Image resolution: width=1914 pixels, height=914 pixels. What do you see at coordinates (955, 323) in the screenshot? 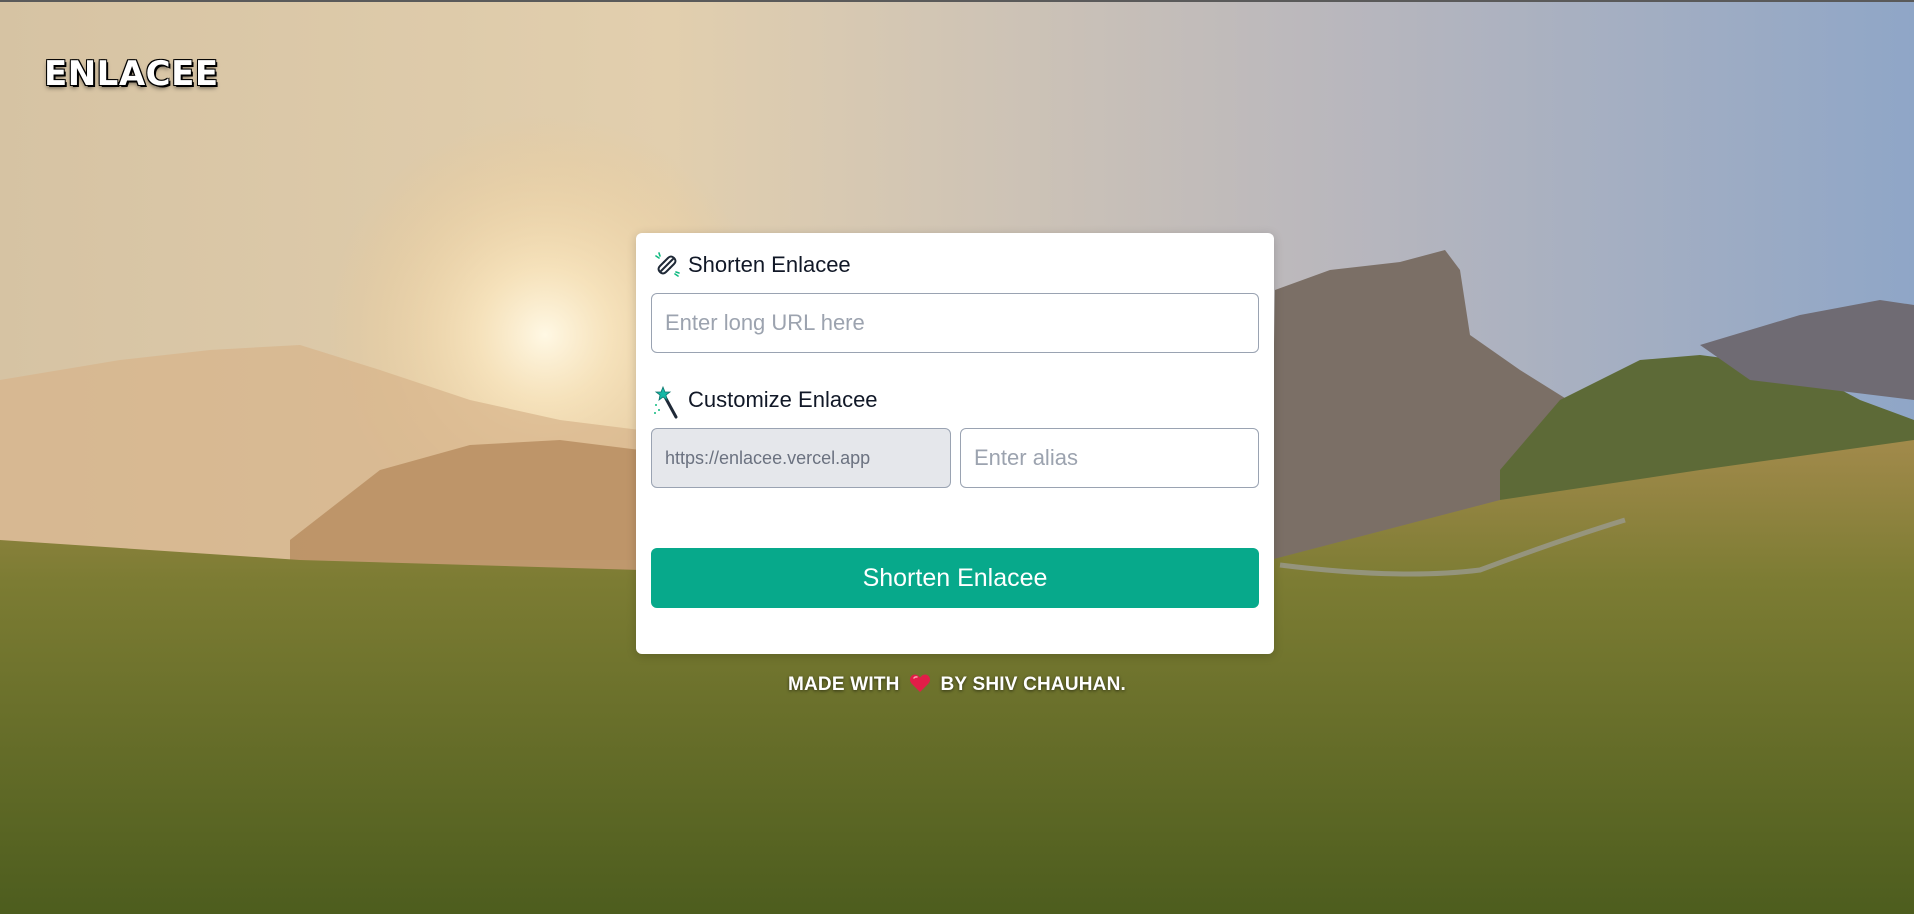
I see `long-url-input` at bounding box center [955, 323].